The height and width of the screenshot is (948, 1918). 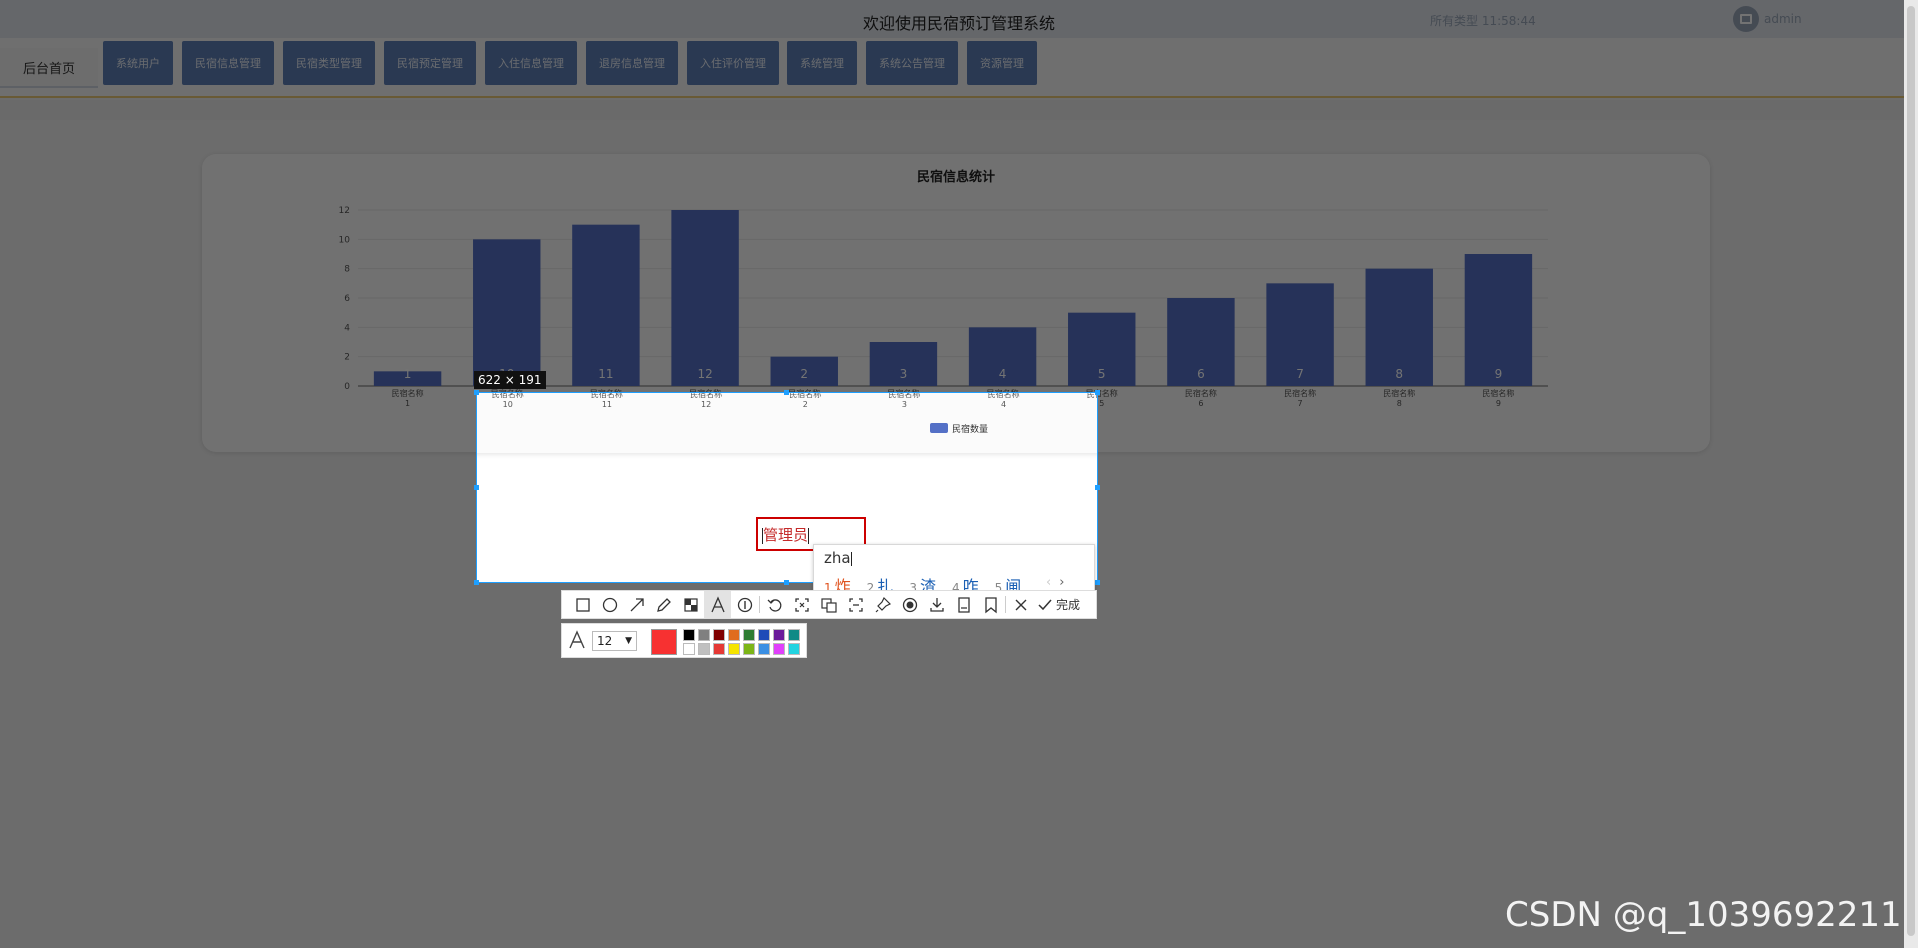 I want to click on resize-handle-sw, so click(x=476, y=582).